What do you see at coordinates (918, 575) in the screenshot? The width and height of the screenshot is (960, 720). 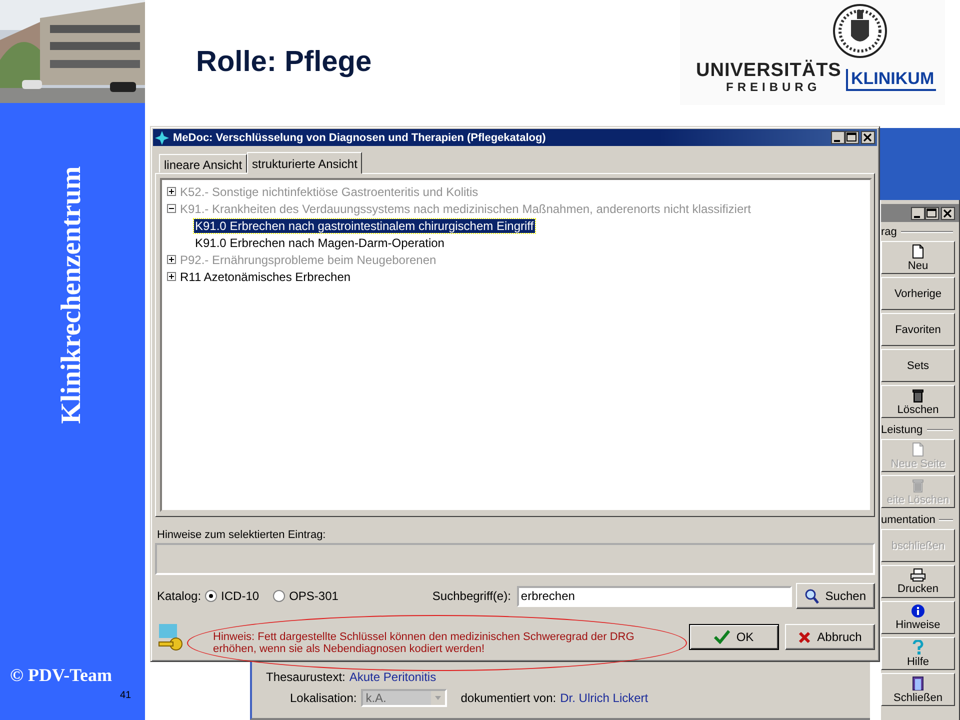 I see `printer-icon` at bounding box center [918, 575].